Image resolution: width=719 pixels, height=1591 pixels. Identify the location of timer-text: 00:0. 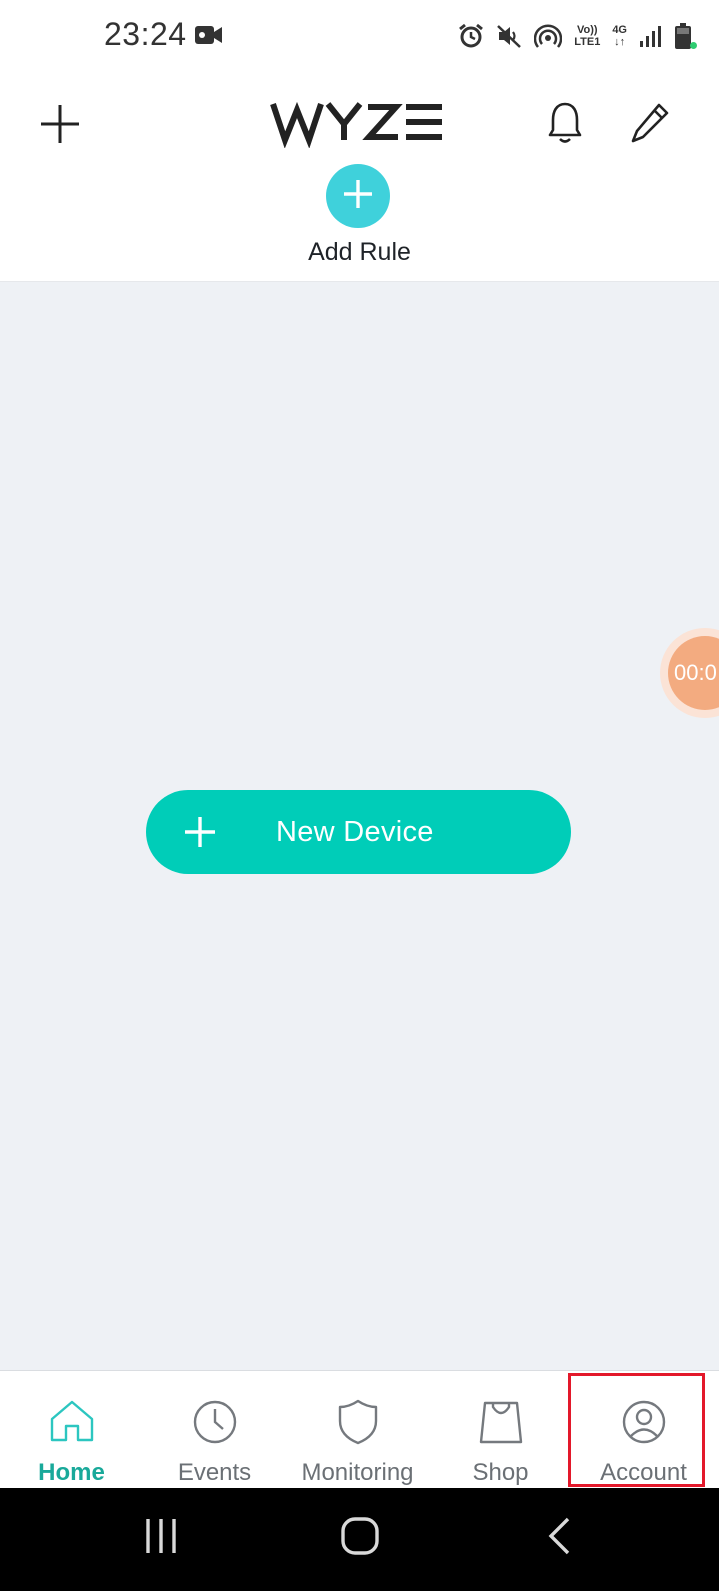
(693, 673).